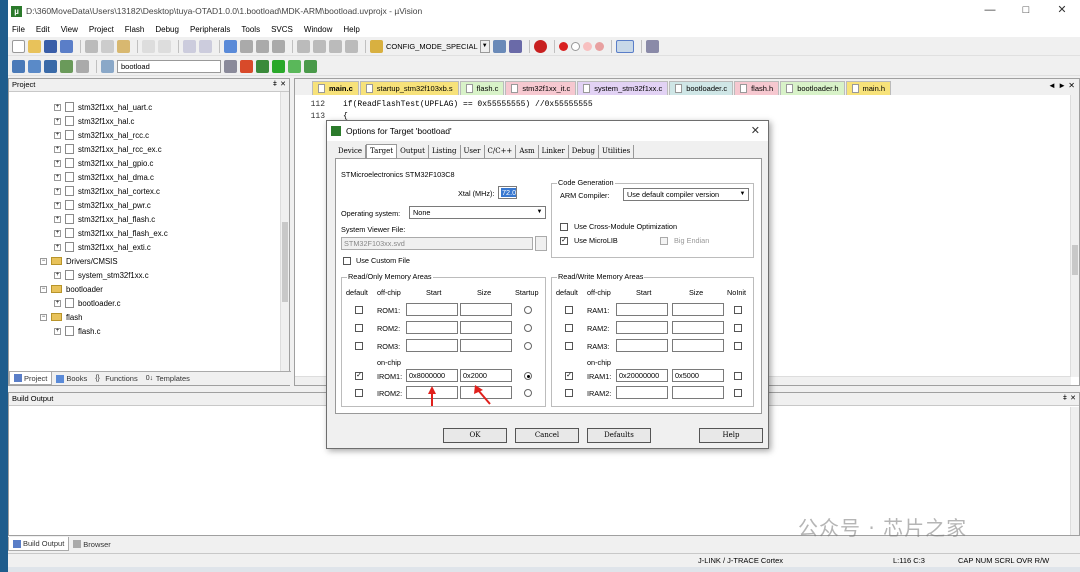 This screenshot has width=1080, height=572. I want to click on breakpoint-disable-icon, so click(575, 46).